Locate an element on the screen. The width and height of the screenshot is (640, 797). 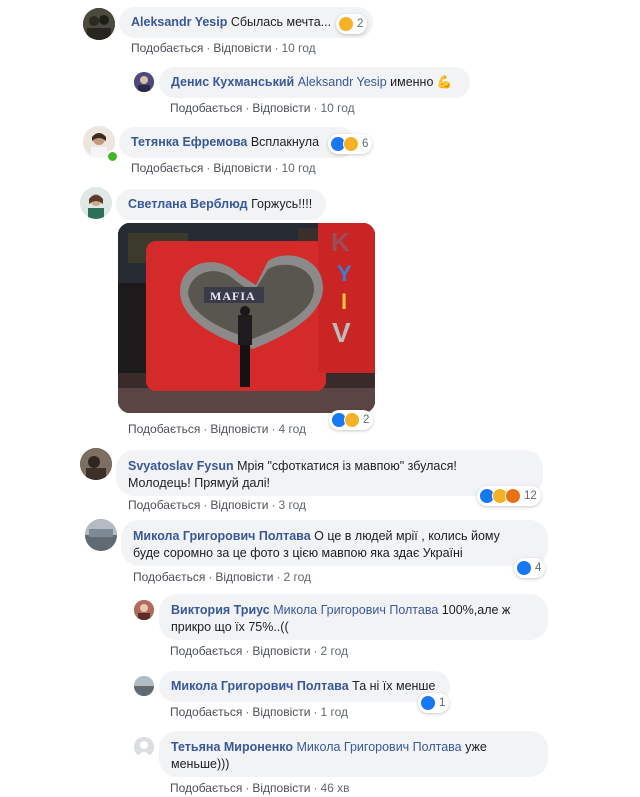
reaction-count: 6 is located at coordinates (365, 144).